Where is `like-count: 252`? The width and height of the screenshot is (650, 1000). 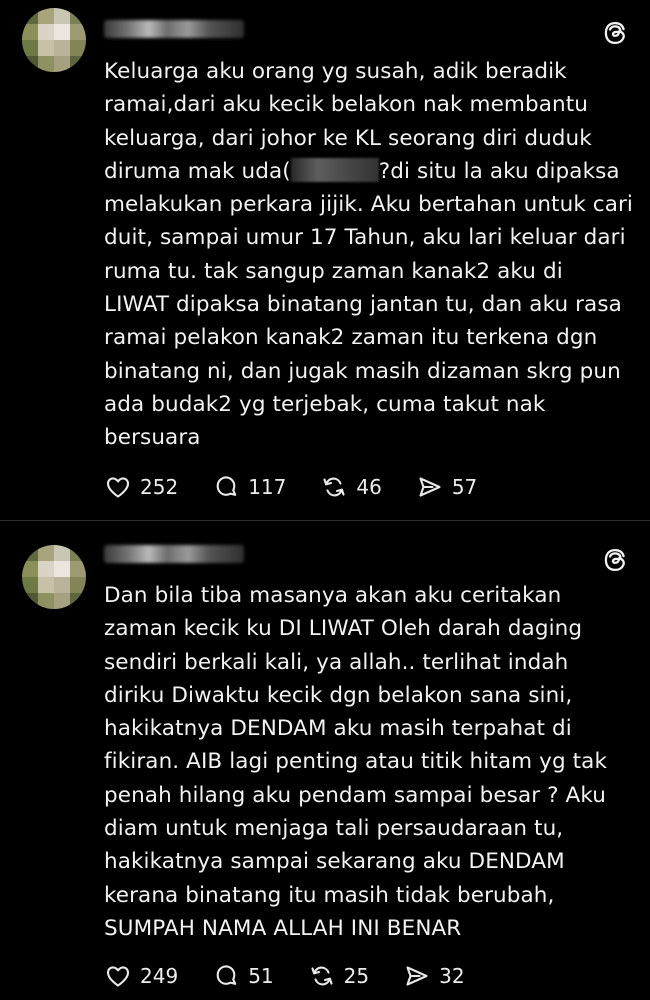 like-count: 252 is located at coordinates (159, 487).